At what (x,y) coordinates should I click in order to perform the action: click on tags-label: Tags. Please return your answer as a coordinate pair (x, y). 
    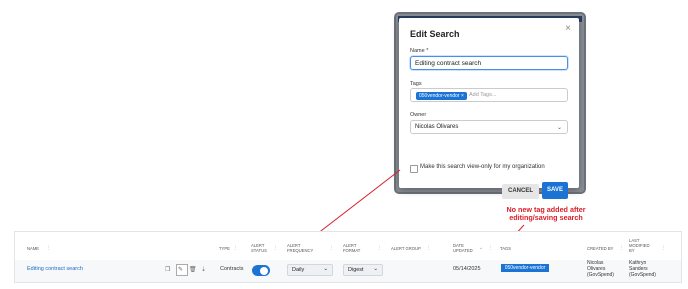
    Looking at the image, I should click on (416, 84).